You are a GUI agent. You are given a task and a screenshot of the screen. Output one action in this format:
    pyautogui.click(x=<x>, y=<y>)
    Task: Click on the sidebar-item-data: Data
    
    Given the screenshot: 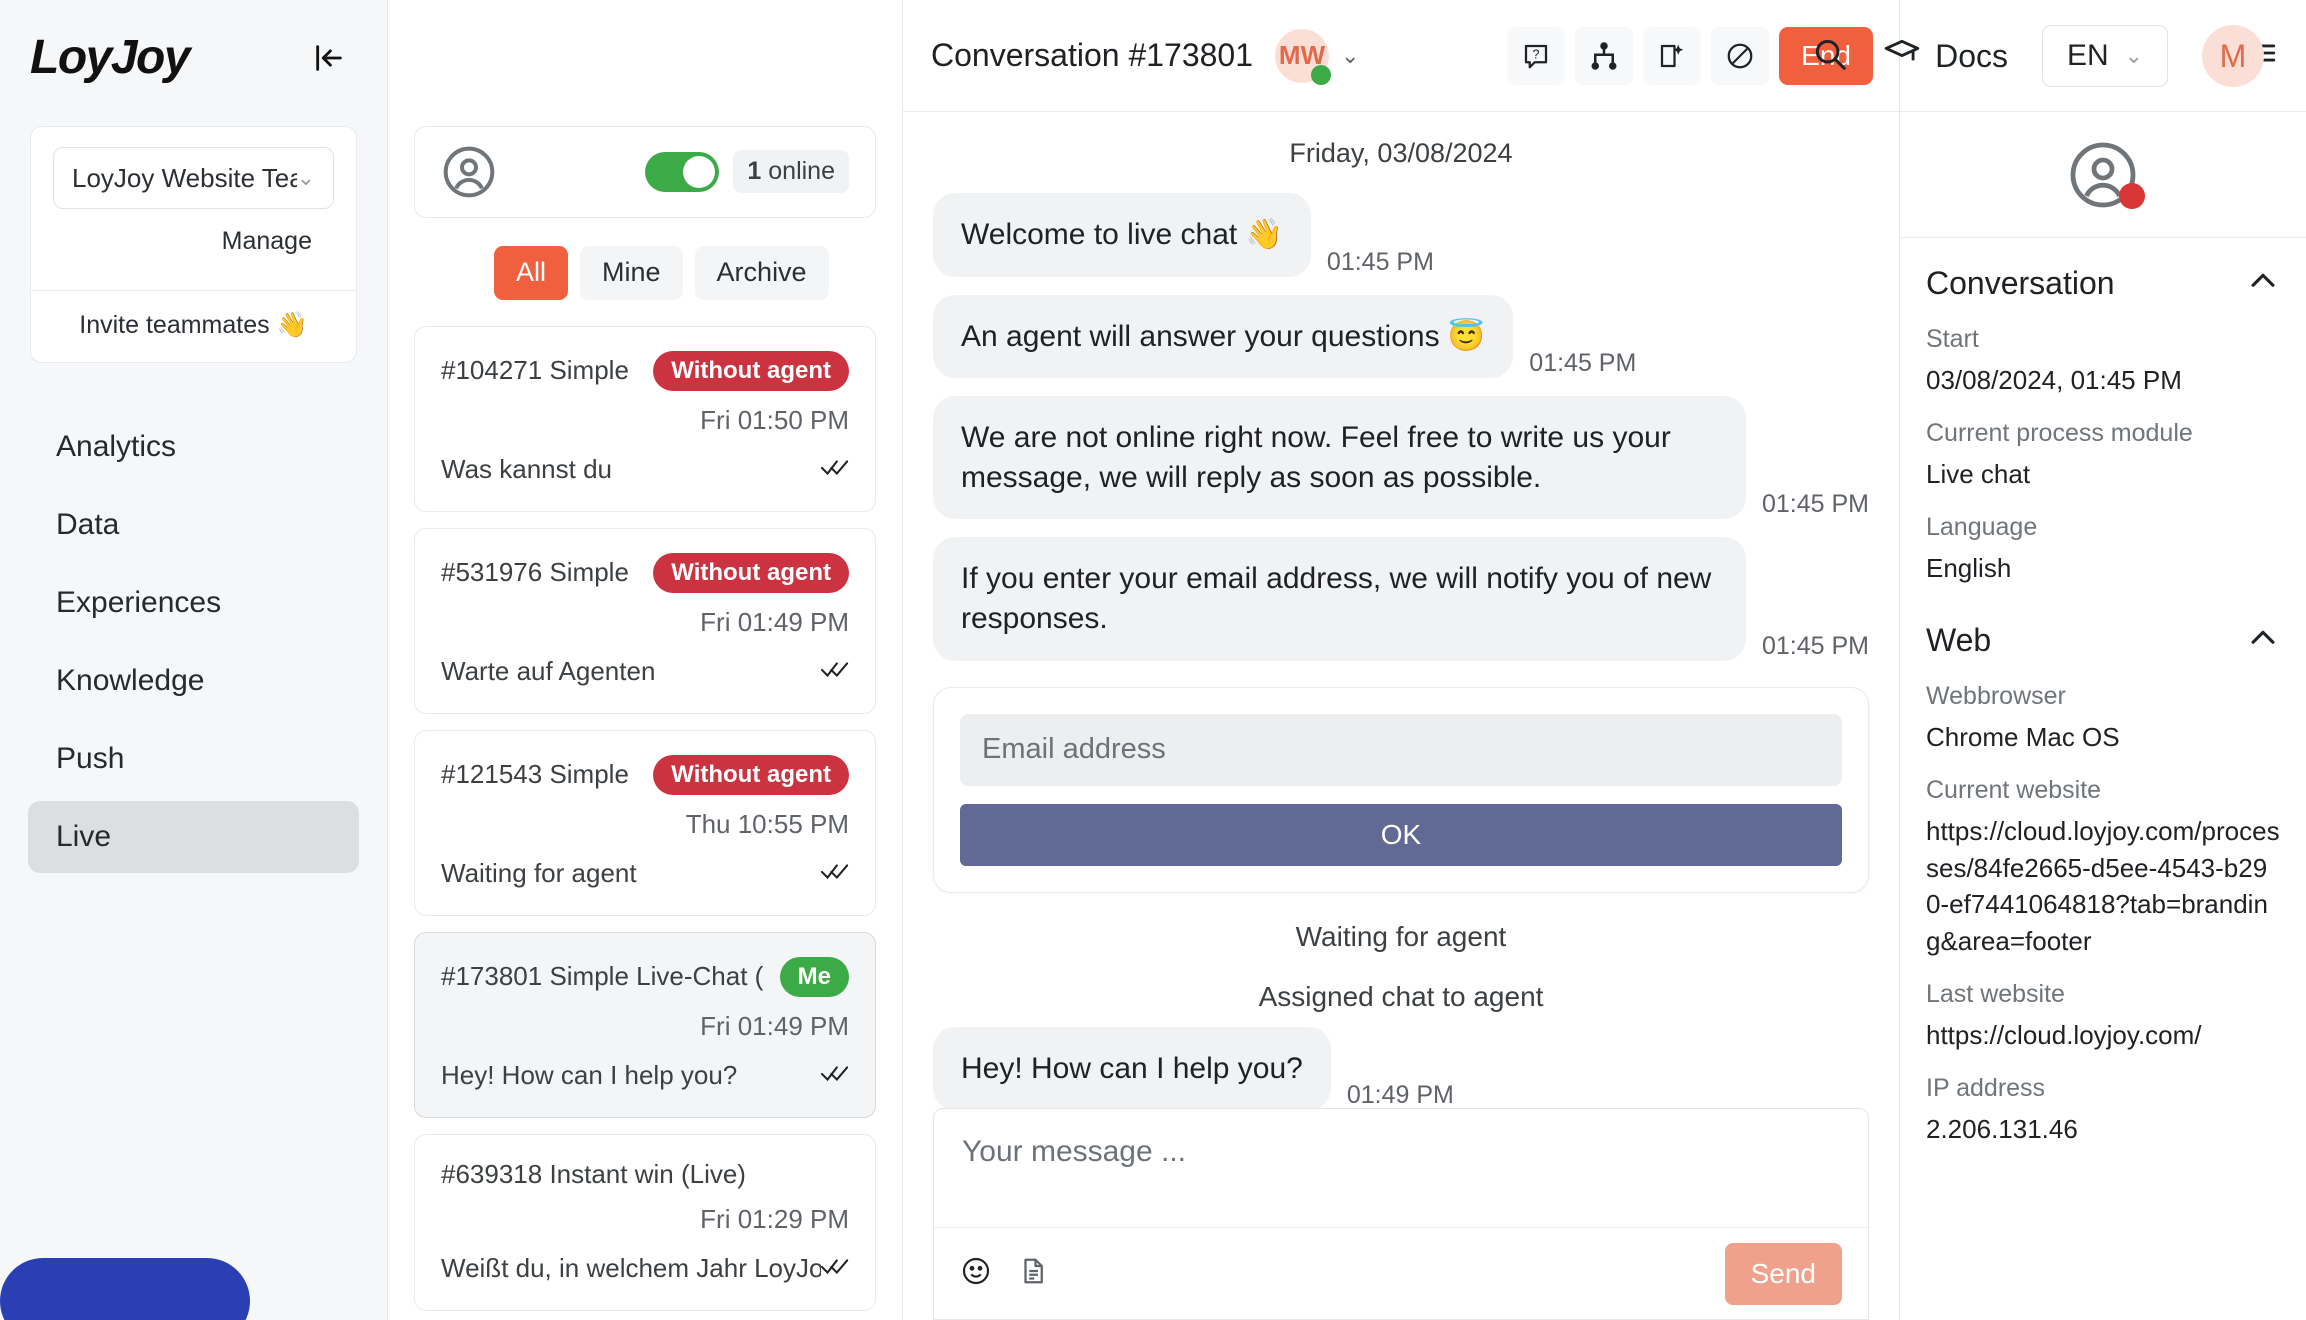 What is the action you would take?
    pyautogui.click(x=193, y=525)
    